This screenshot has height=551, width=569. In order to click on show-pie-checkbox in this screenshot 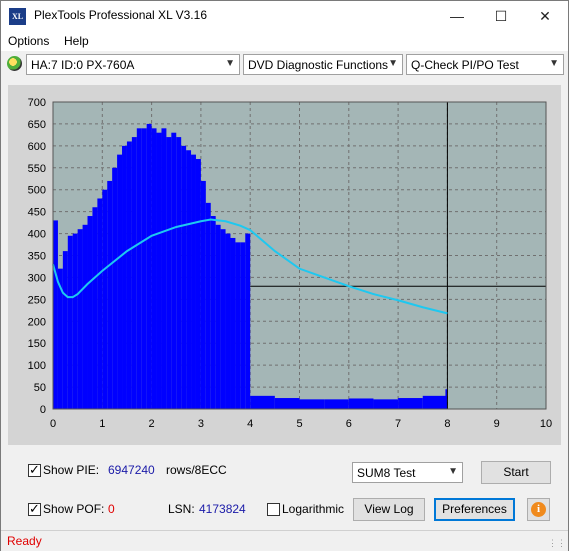, I will do `click(34, 470)`.